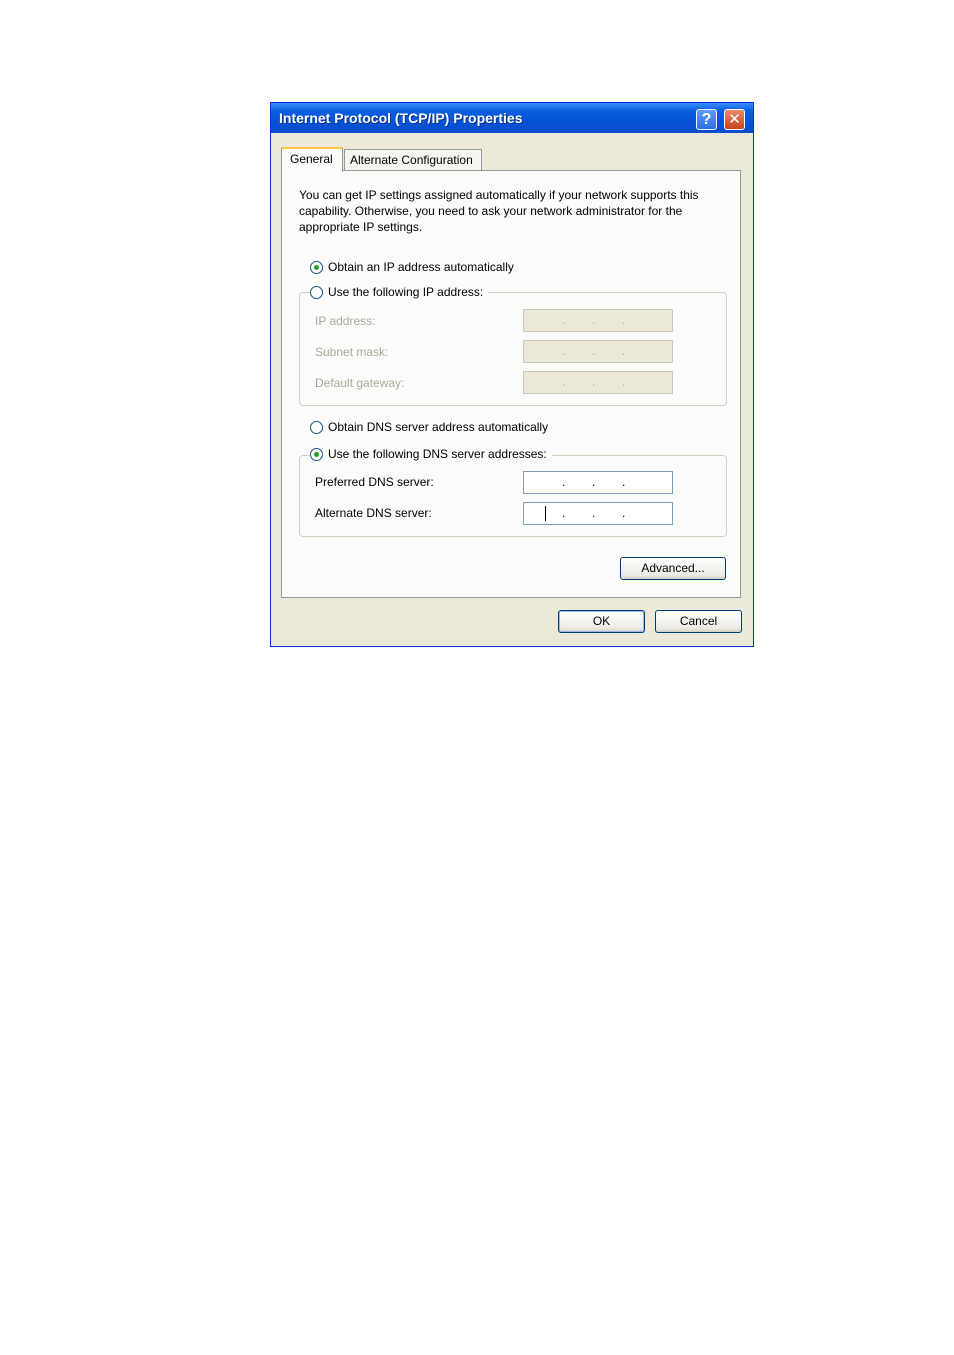  I want to click on use-following-dns-radio, so click(316, 454).